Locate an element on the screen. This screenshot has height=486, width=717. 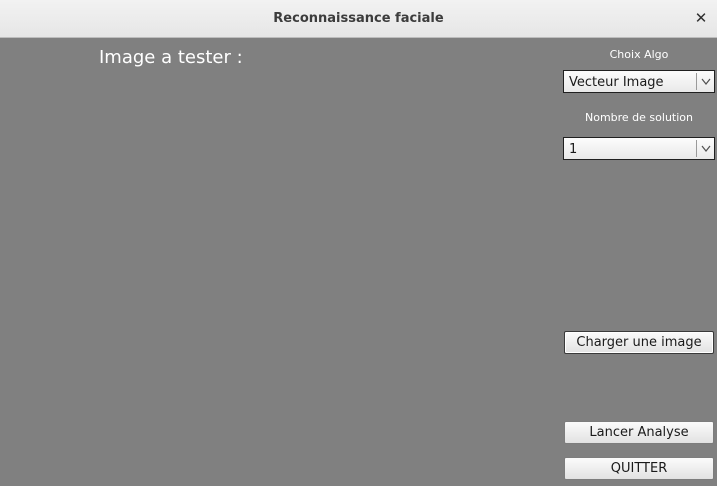
title-bar: Reconnaissance faciale ✕ is located at coordinates (358, 19).